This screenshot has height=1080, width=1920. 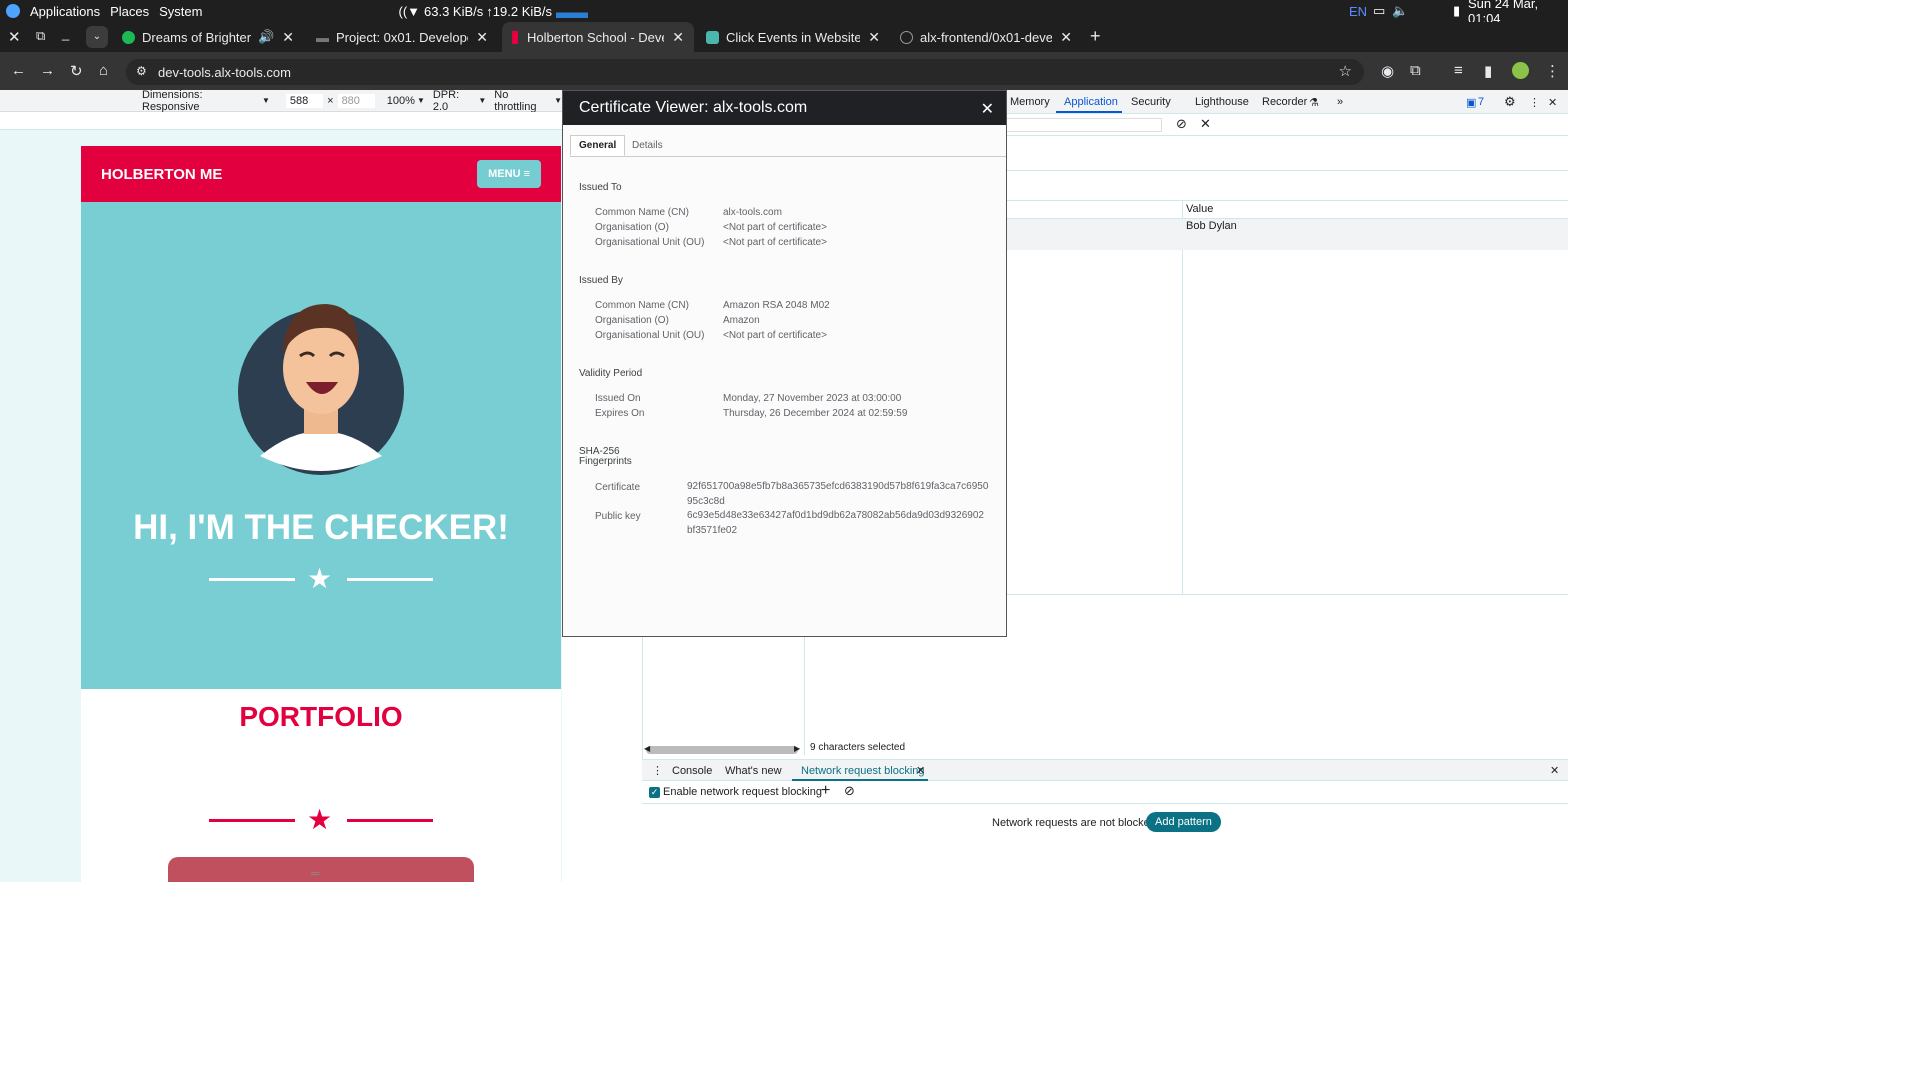 I want to click on dimensions-select: Dimensions: Responsive, so click(x=201, y=101).